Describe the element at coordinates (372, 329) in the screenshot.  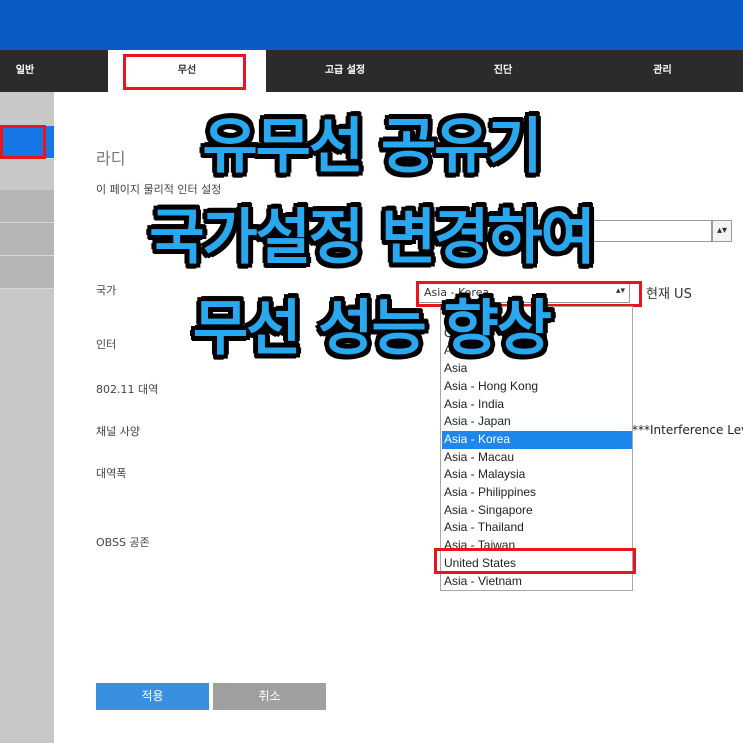
I see `overlay-title-line3: 무선 성능 향상` at that location.